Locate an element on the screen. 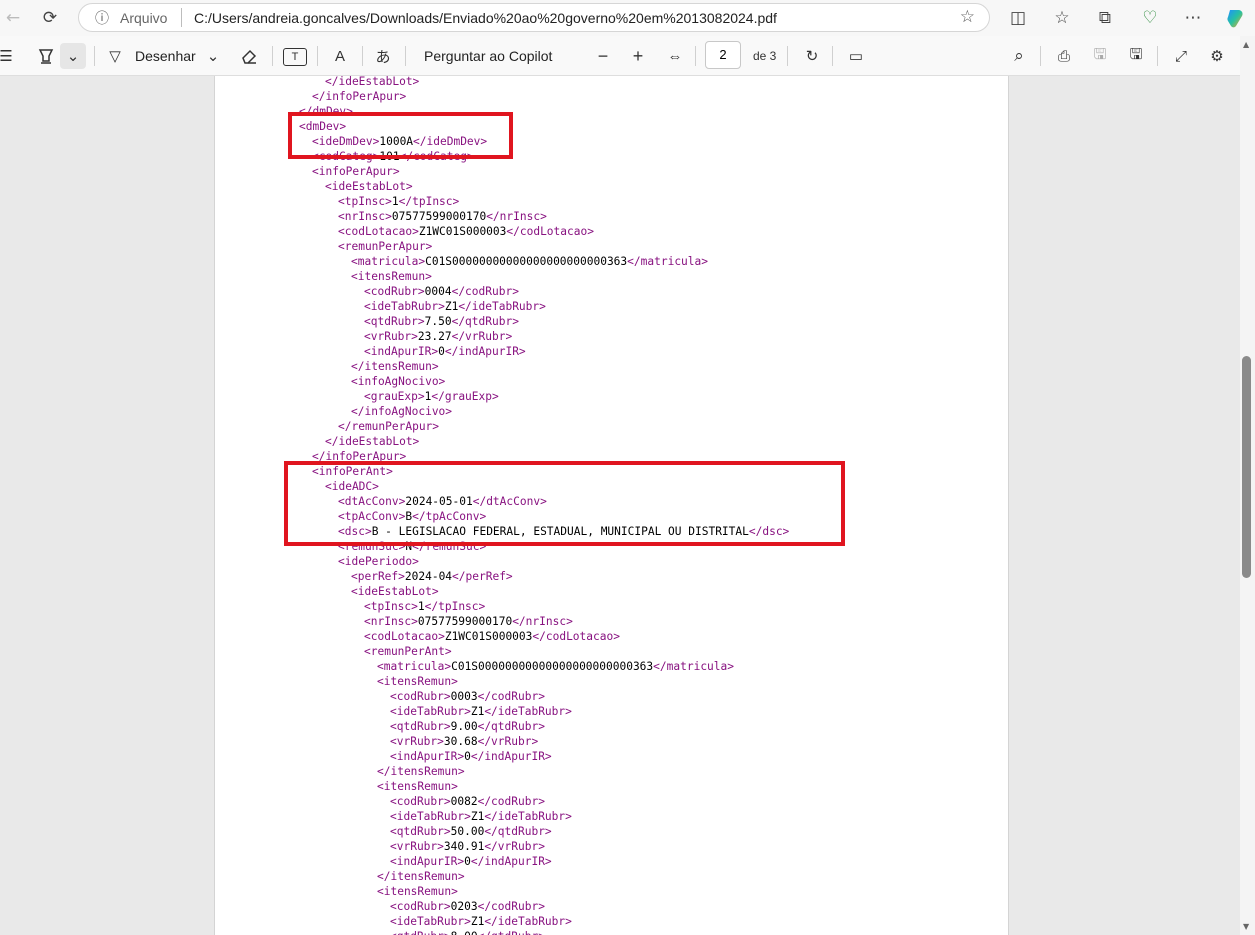 Image resolution: width=1255 pixels, height=935 pixels. xml-tag: </codLotacao> is located at coordinates (550, 231).